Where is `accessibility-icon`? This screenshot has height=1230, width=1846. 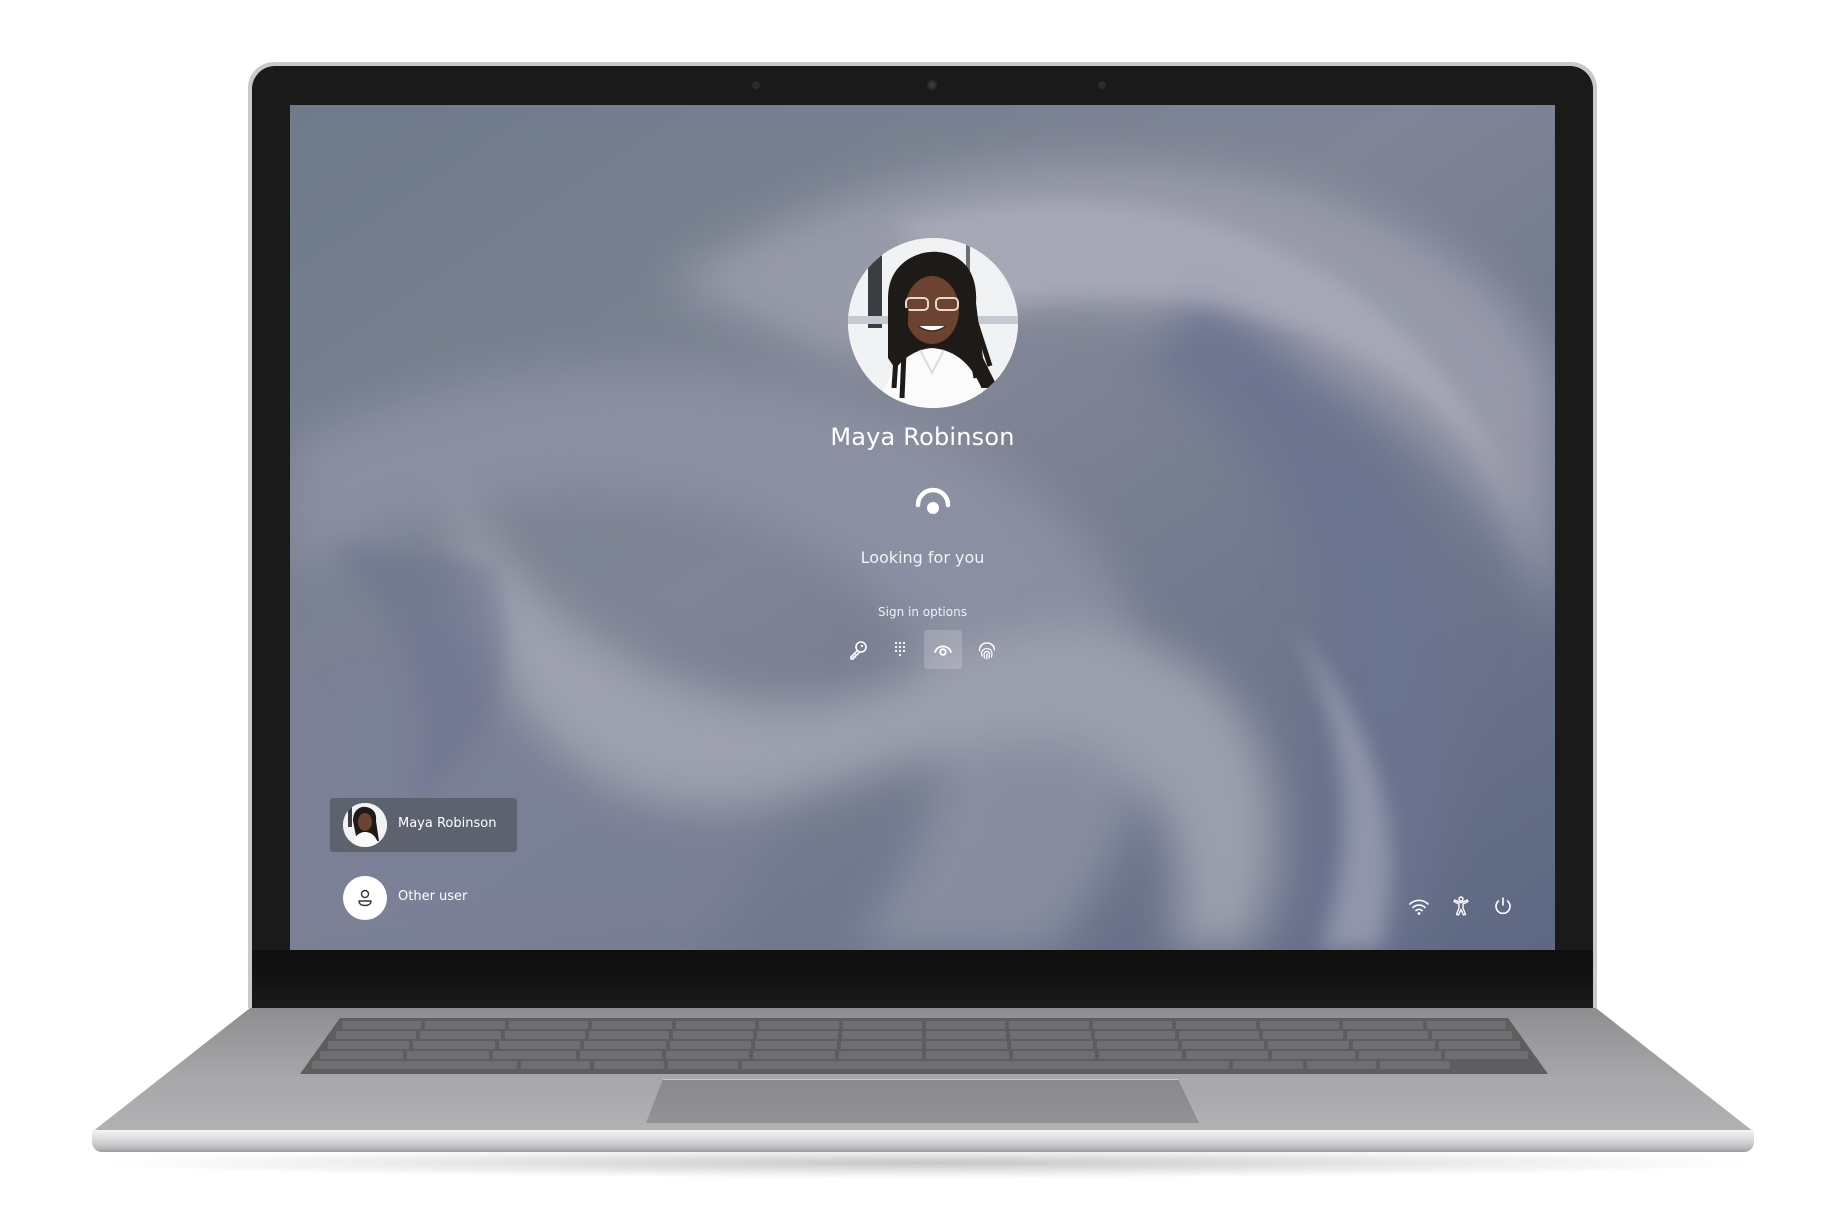
accessibility-icon is located at coordinates (1461, 906).